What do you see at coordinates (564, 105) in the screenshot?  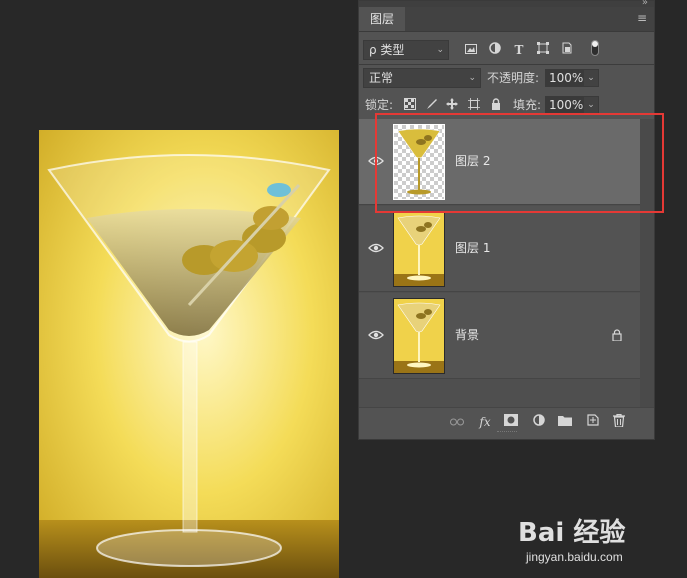 I see `fill-input: 100%` at bounding box center [564, 105].